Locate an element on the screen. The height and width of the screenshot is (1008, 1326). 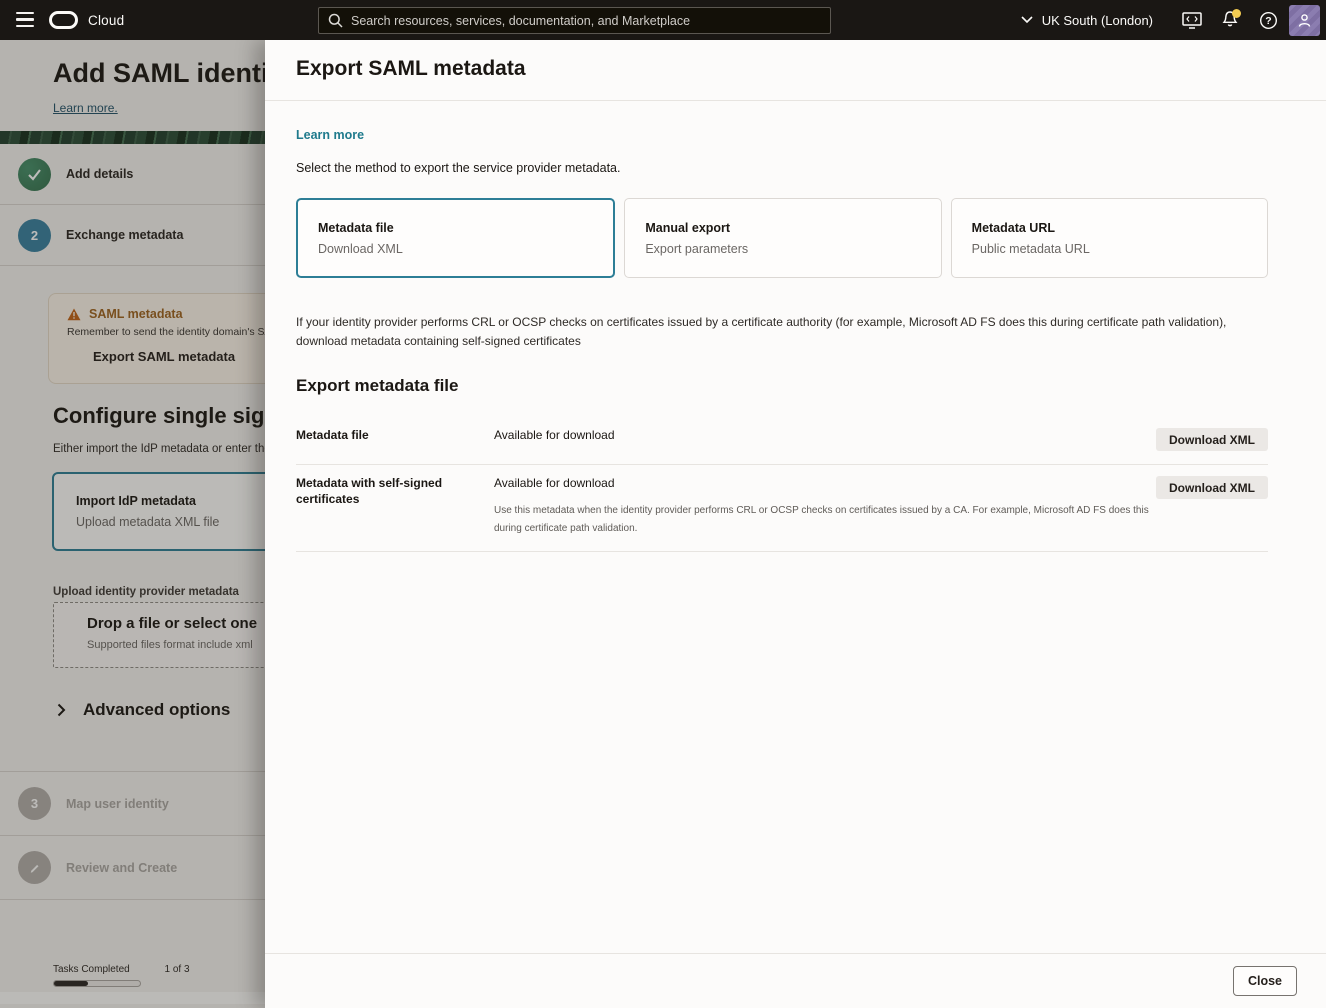
oracle-logo-icon is located at coordinates (63, 20).